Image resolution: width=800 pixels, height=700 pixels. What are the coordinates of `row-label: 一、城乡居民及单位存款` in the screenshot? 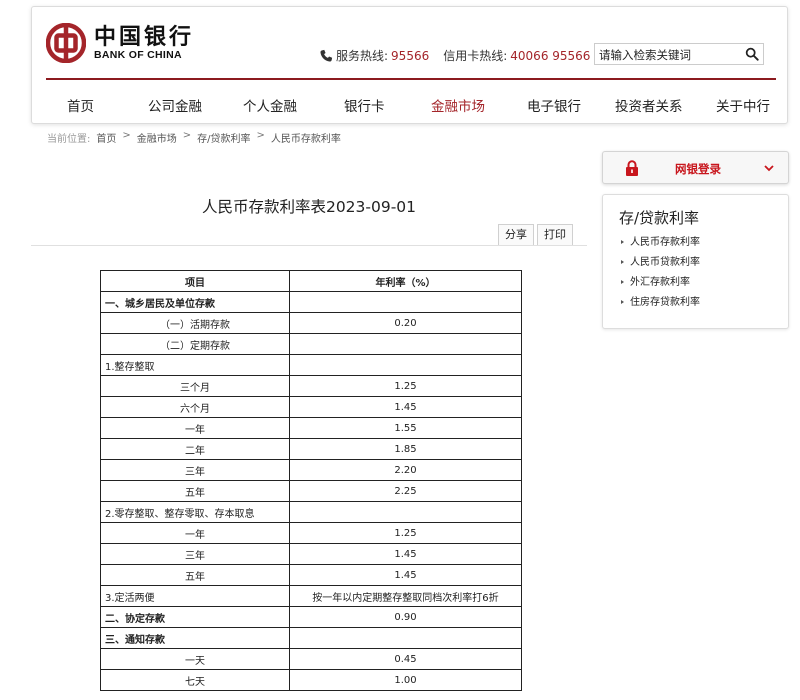 It's located at (195, 302).